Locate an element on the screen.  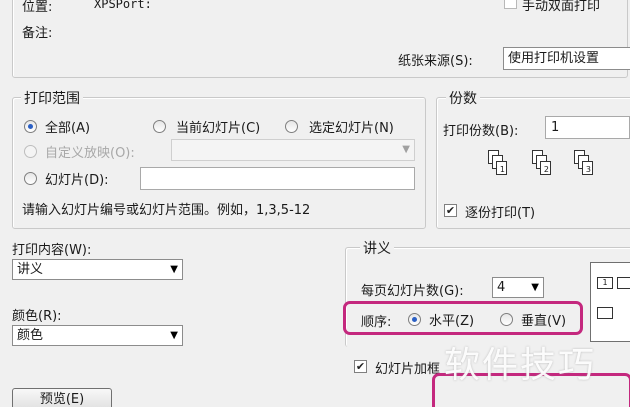
print-what-value: 讲义 is located at coordinates (30, 269).